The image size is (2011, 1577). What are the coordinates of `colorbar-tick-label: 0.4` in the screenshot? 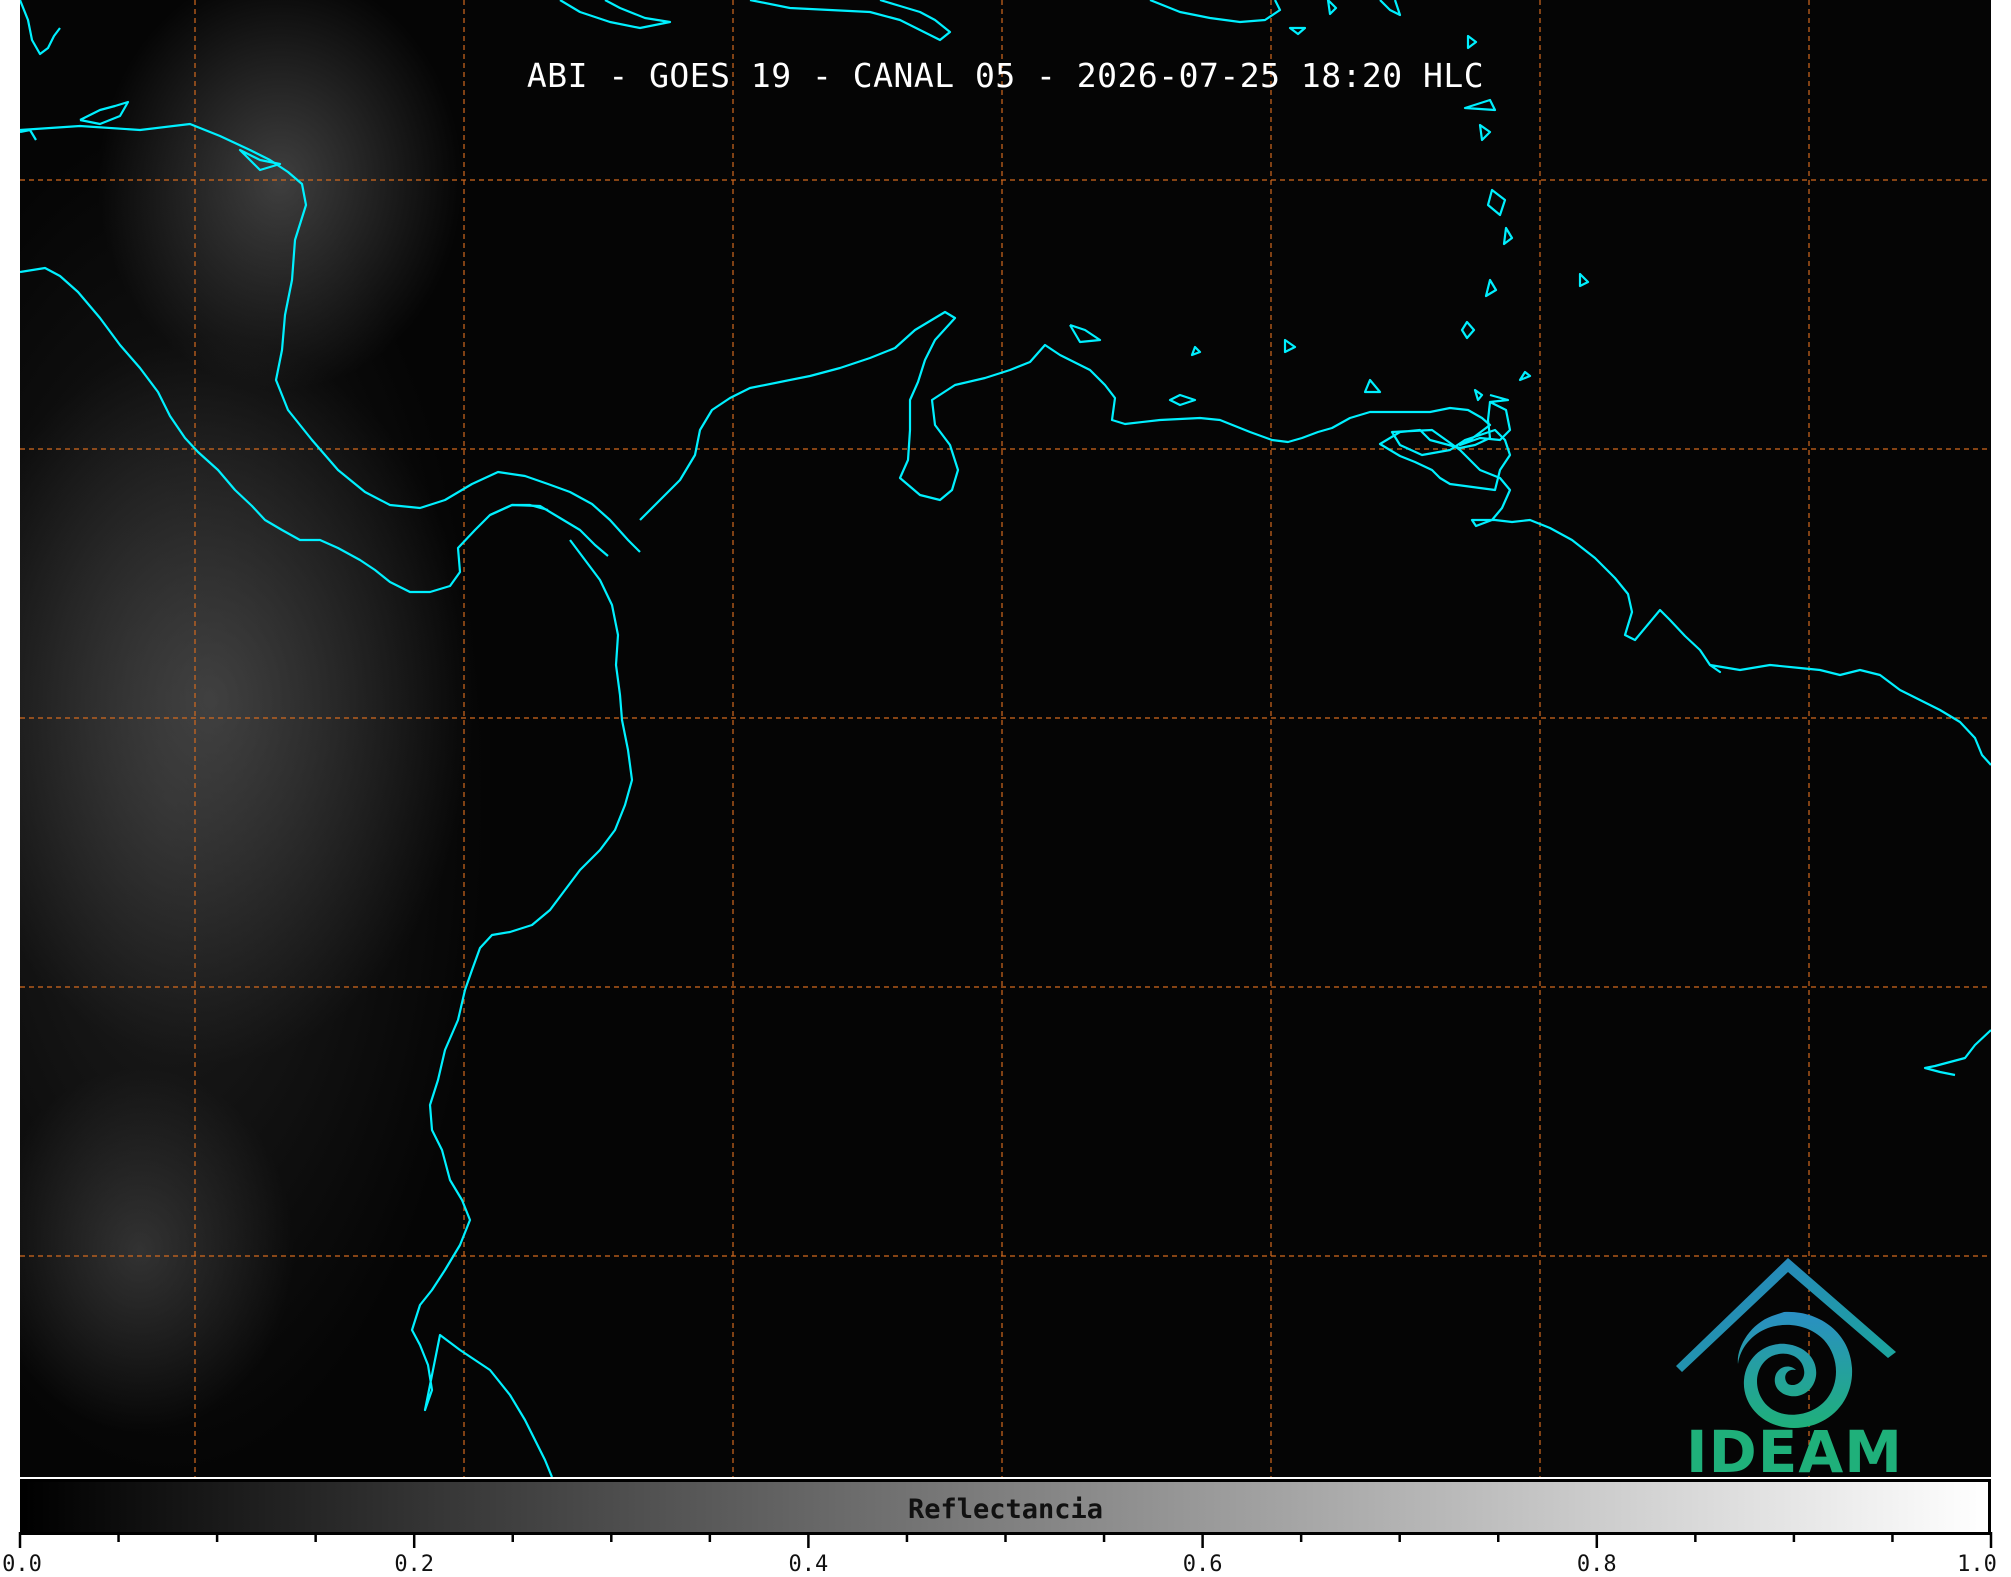 It's located at (808, 1564).